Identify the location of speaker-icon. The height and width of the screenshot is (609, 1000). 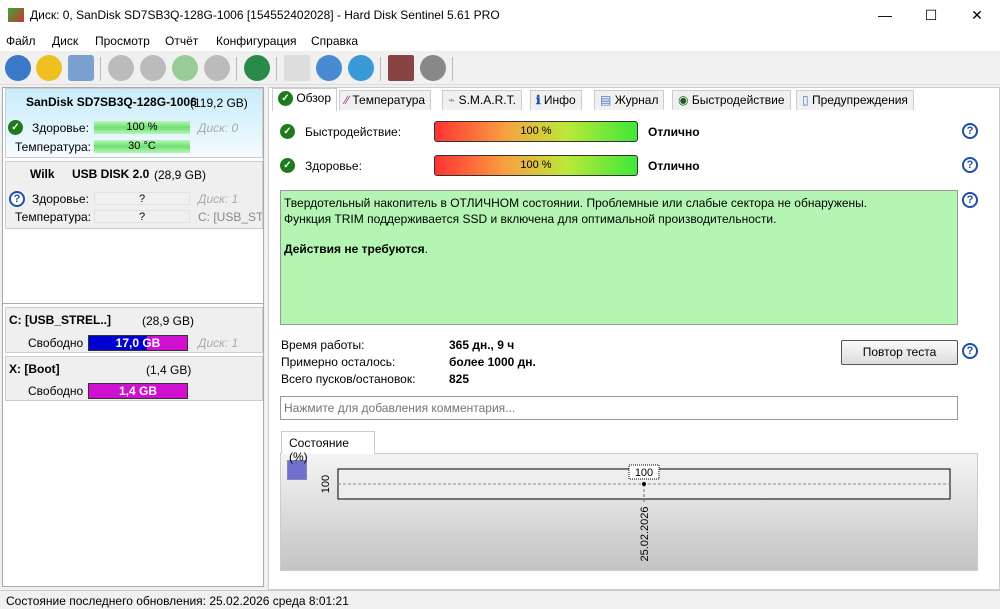
(433, 68).